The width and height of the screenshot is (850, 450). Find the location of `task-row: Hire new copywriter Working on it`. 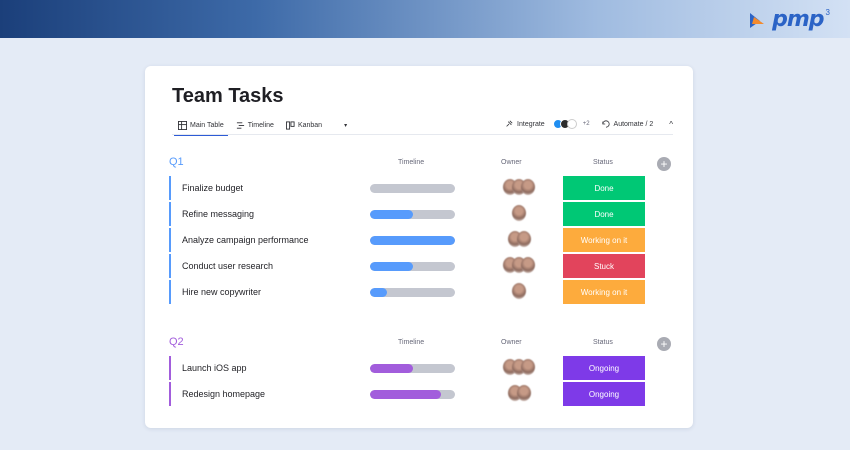

task-row: Hire new copywriter Working on it is located at coordinates (407, 292).